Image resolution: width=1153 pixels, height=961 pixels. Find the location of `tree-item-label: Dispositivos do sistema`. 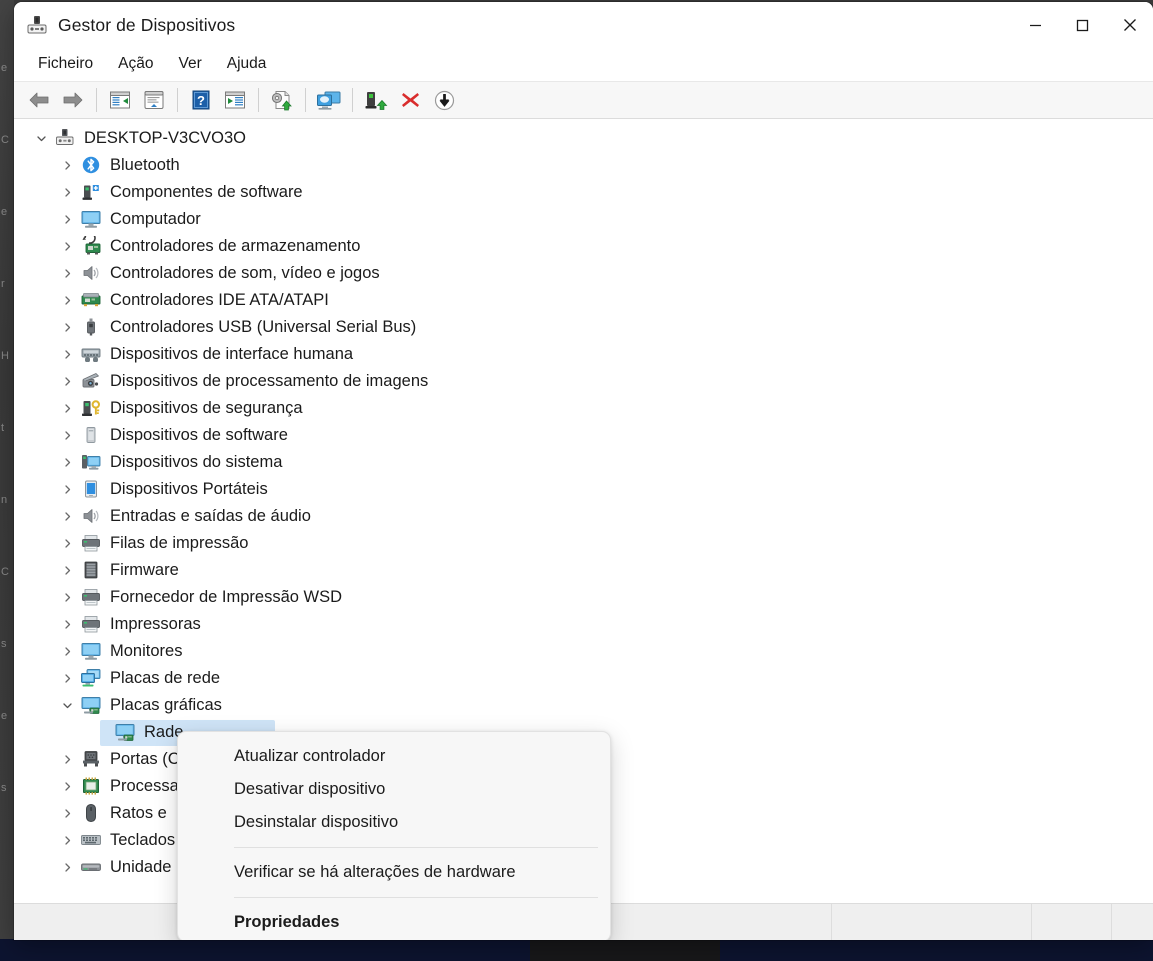

tree-item-label: Dispositivos do sistema is located at coordinates (196, 461).